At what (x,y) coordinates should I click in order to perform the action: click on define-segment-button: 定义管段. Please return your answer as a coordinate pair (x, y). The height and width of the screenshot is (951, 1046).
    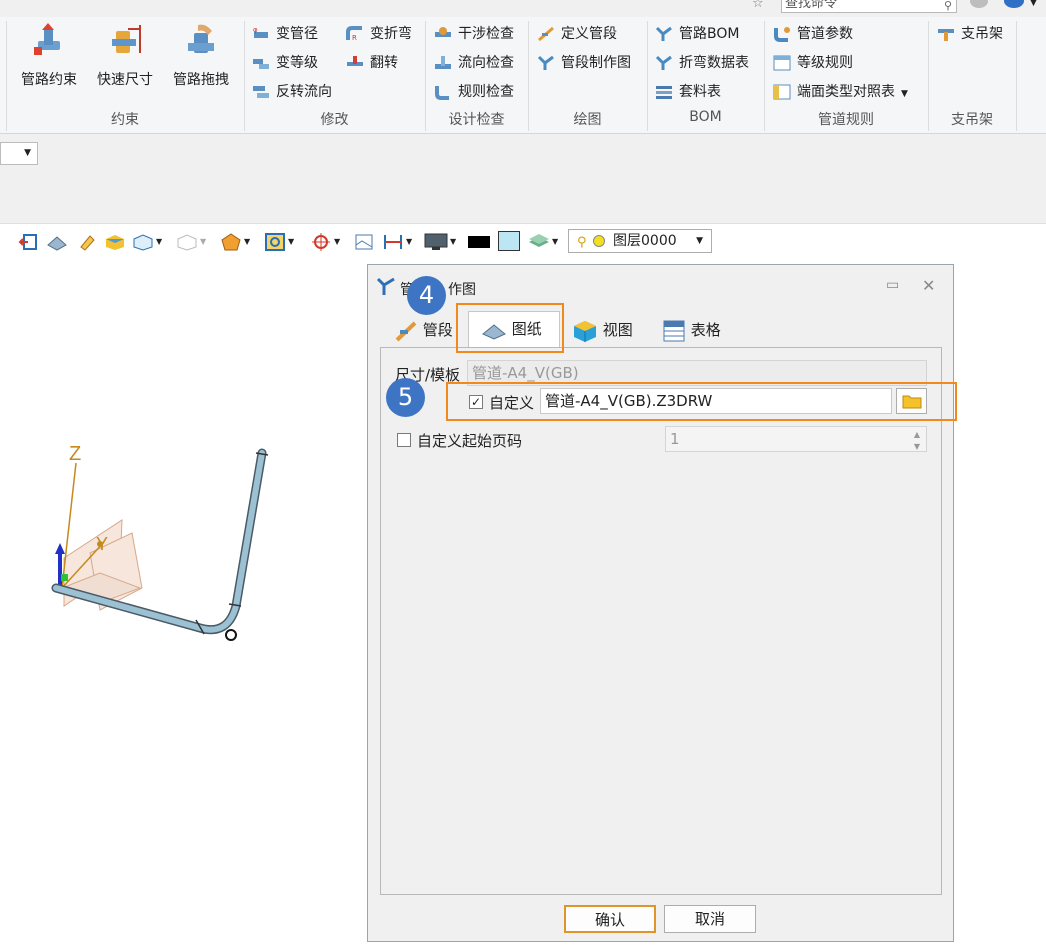
    Looking at the image, I should click on (577, 34).